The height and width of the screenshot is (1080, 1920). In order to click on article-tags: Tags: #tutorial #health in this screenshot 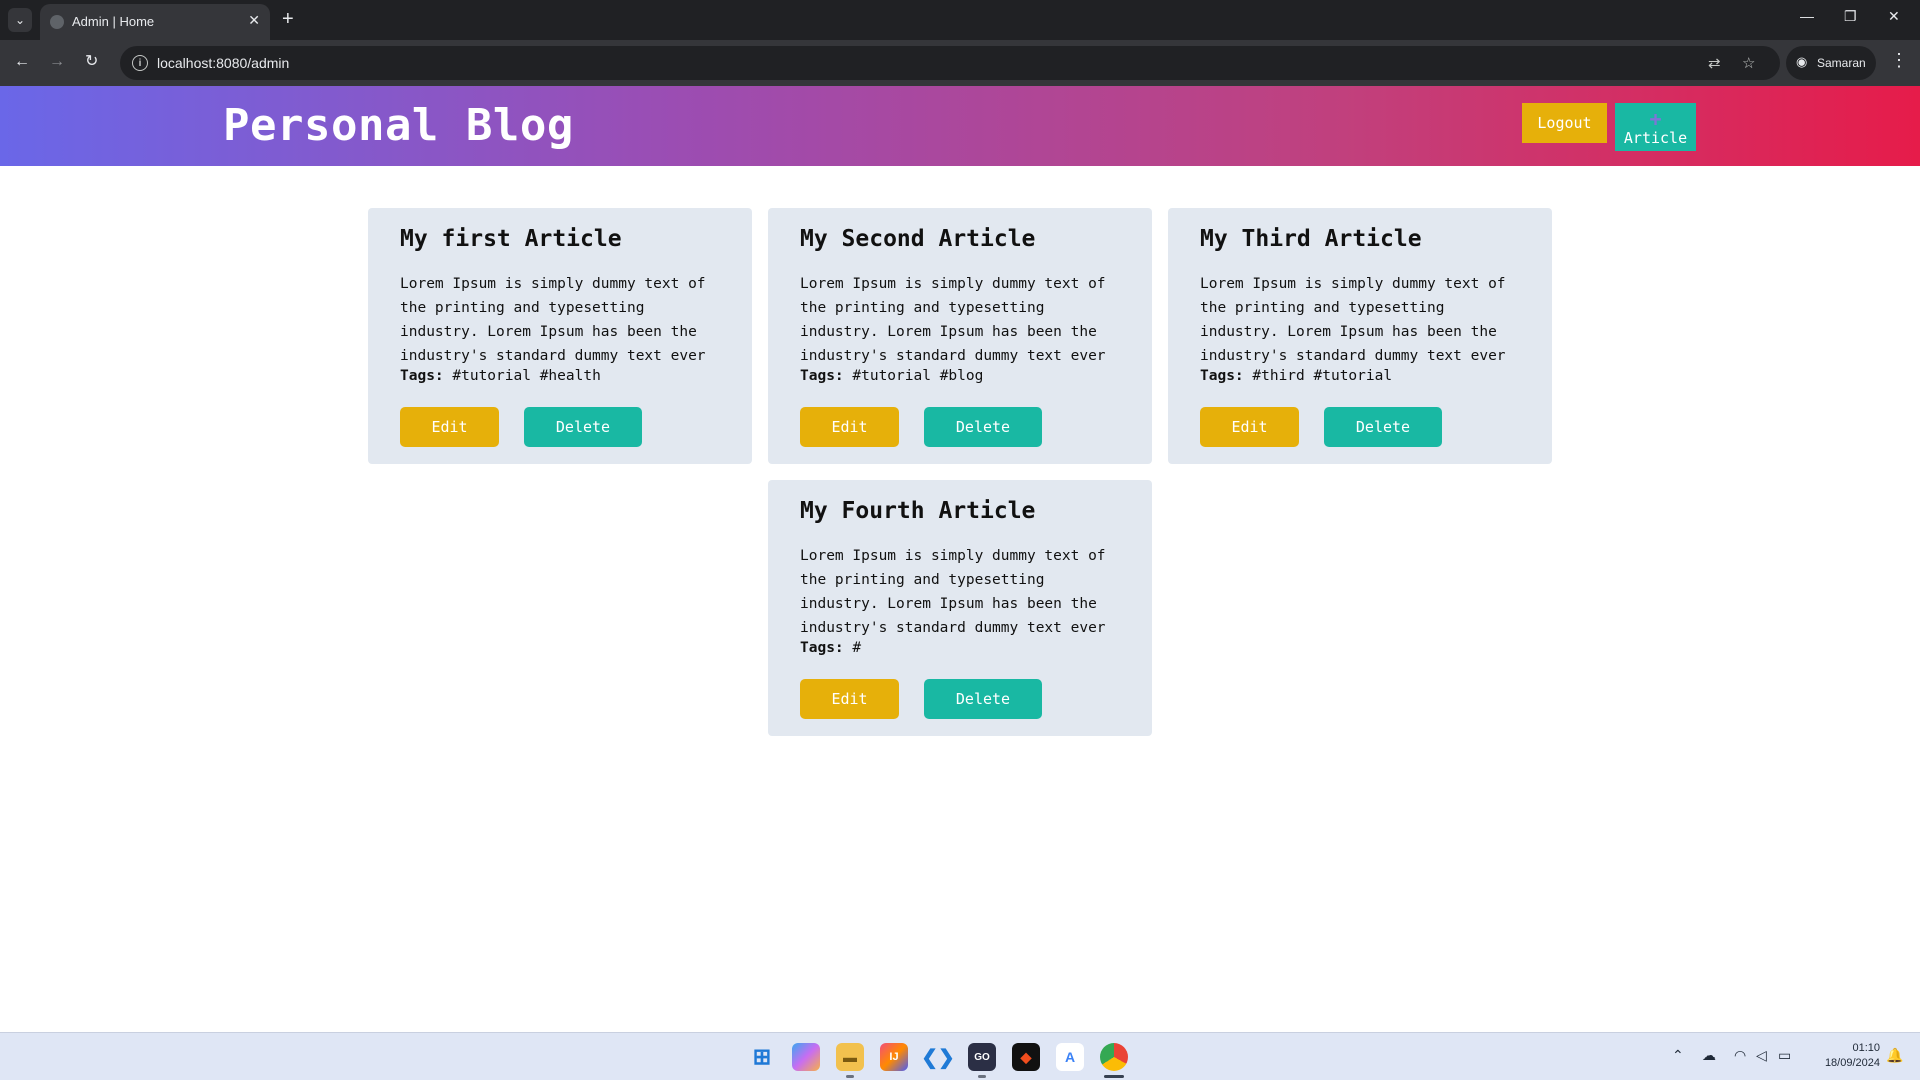, I will do `click(500, 376)`.